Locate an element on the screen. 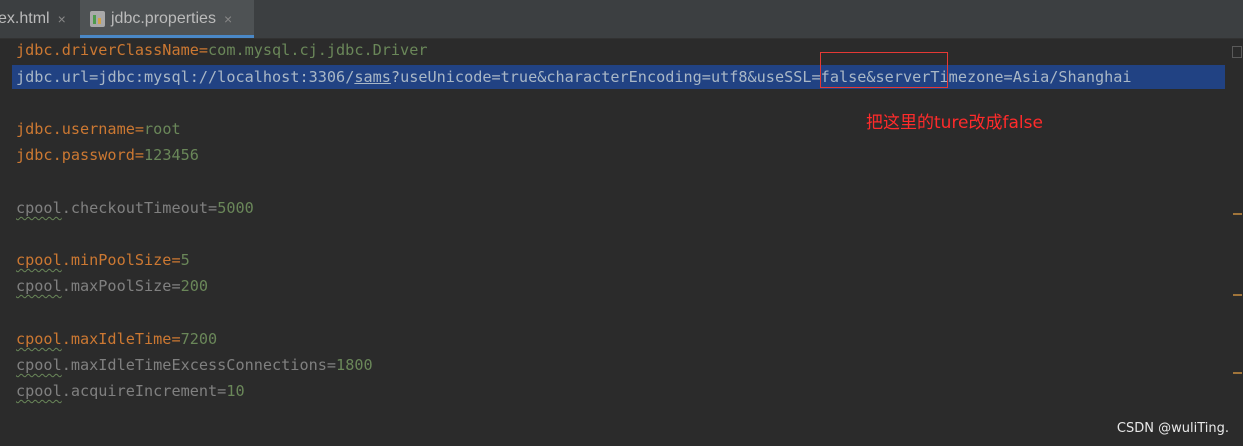  editor-right-gutter is located at coordinates (1234, 242).